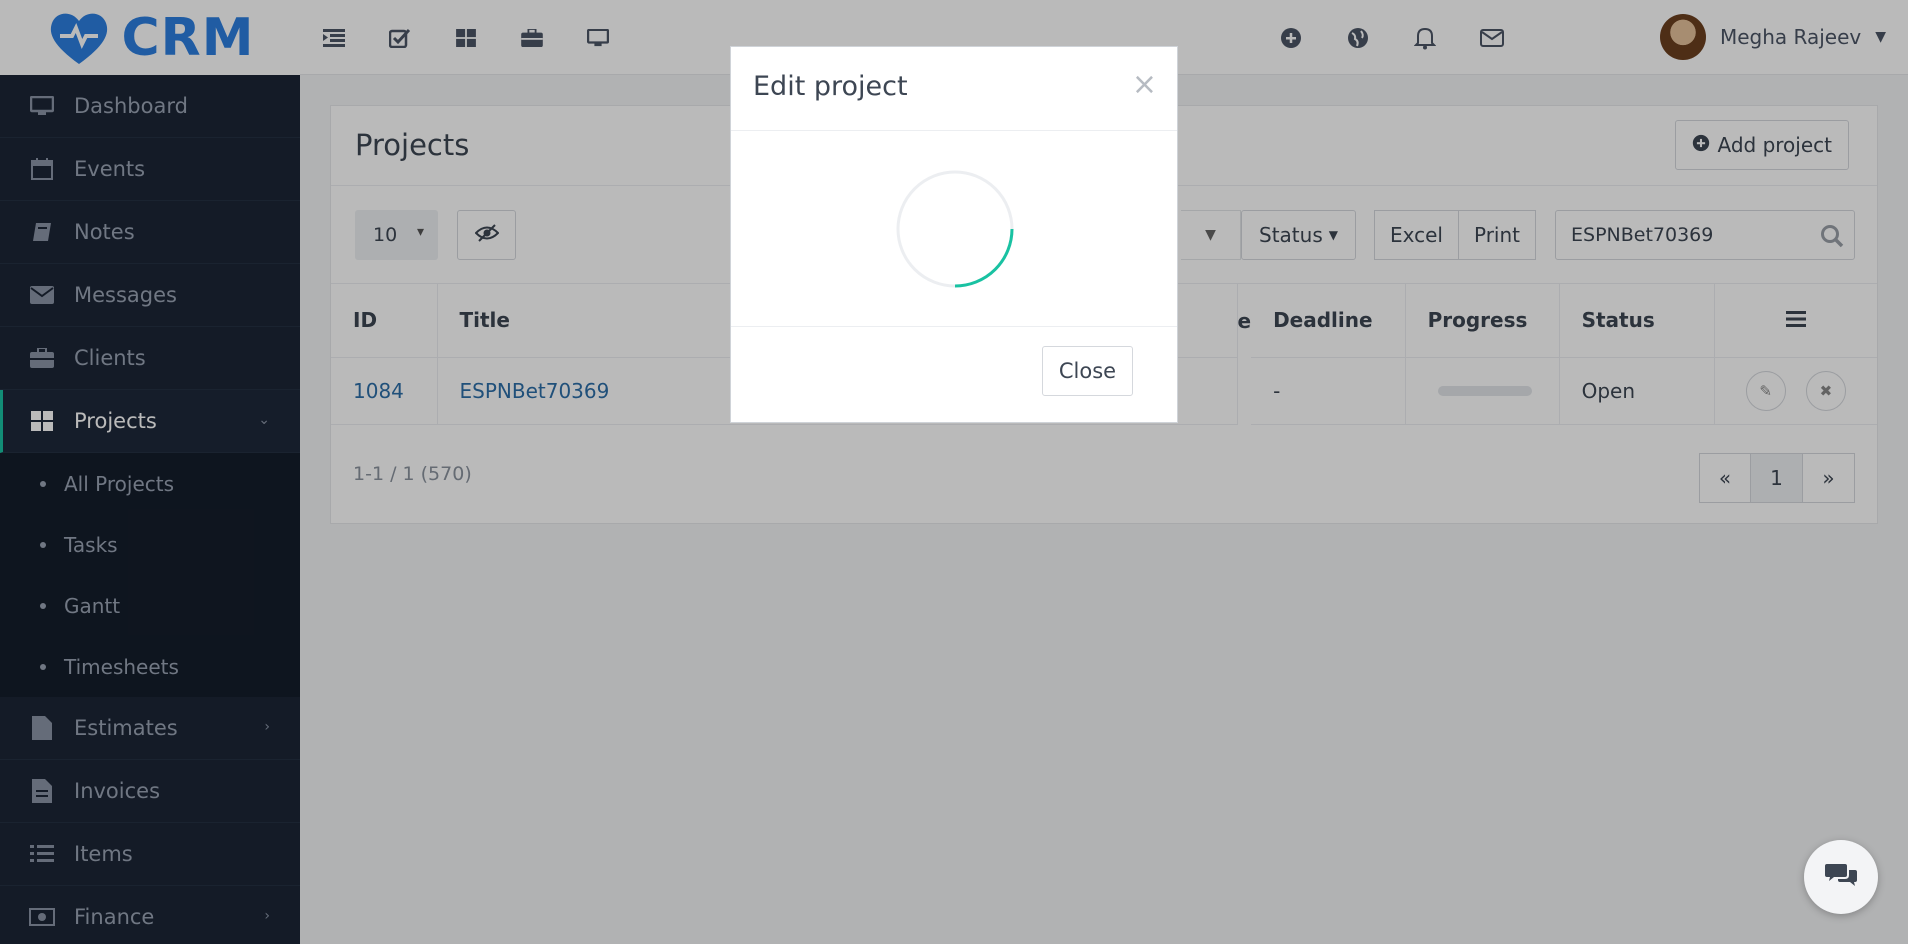  I want to click on modal-close-icon: ×, so click(1144, 84).